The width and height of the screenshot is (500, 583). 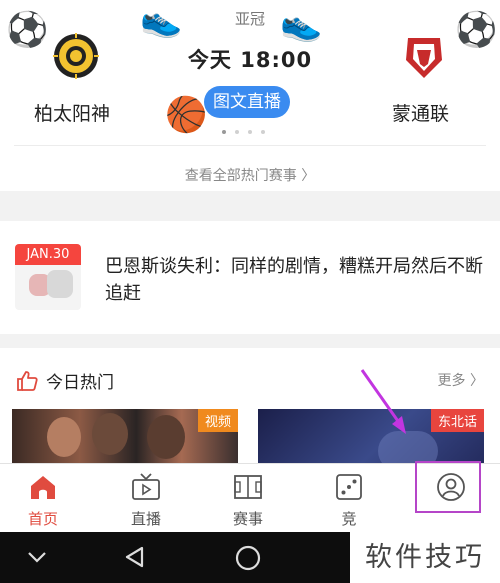 I want to click on dice-icon, so click(x=349, y=487).